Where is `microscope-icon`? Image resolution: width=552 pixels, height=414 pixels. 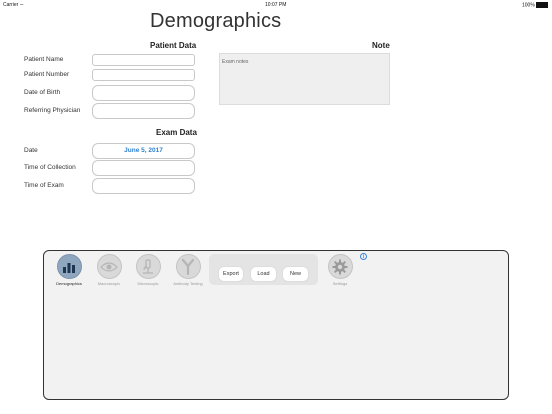 microscope-icon is located at coordinates (148, 266).